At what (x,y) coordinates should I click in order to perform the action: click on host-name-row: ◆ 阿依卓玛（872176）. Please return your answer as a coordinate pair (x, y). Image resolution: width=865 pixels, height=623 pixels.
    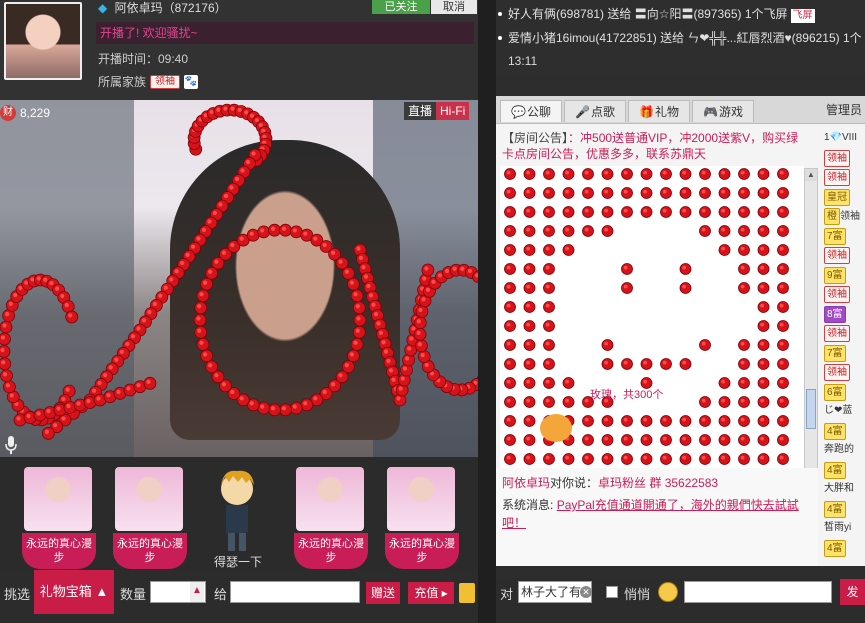
    Looking at the image, I should click on (162, 8).